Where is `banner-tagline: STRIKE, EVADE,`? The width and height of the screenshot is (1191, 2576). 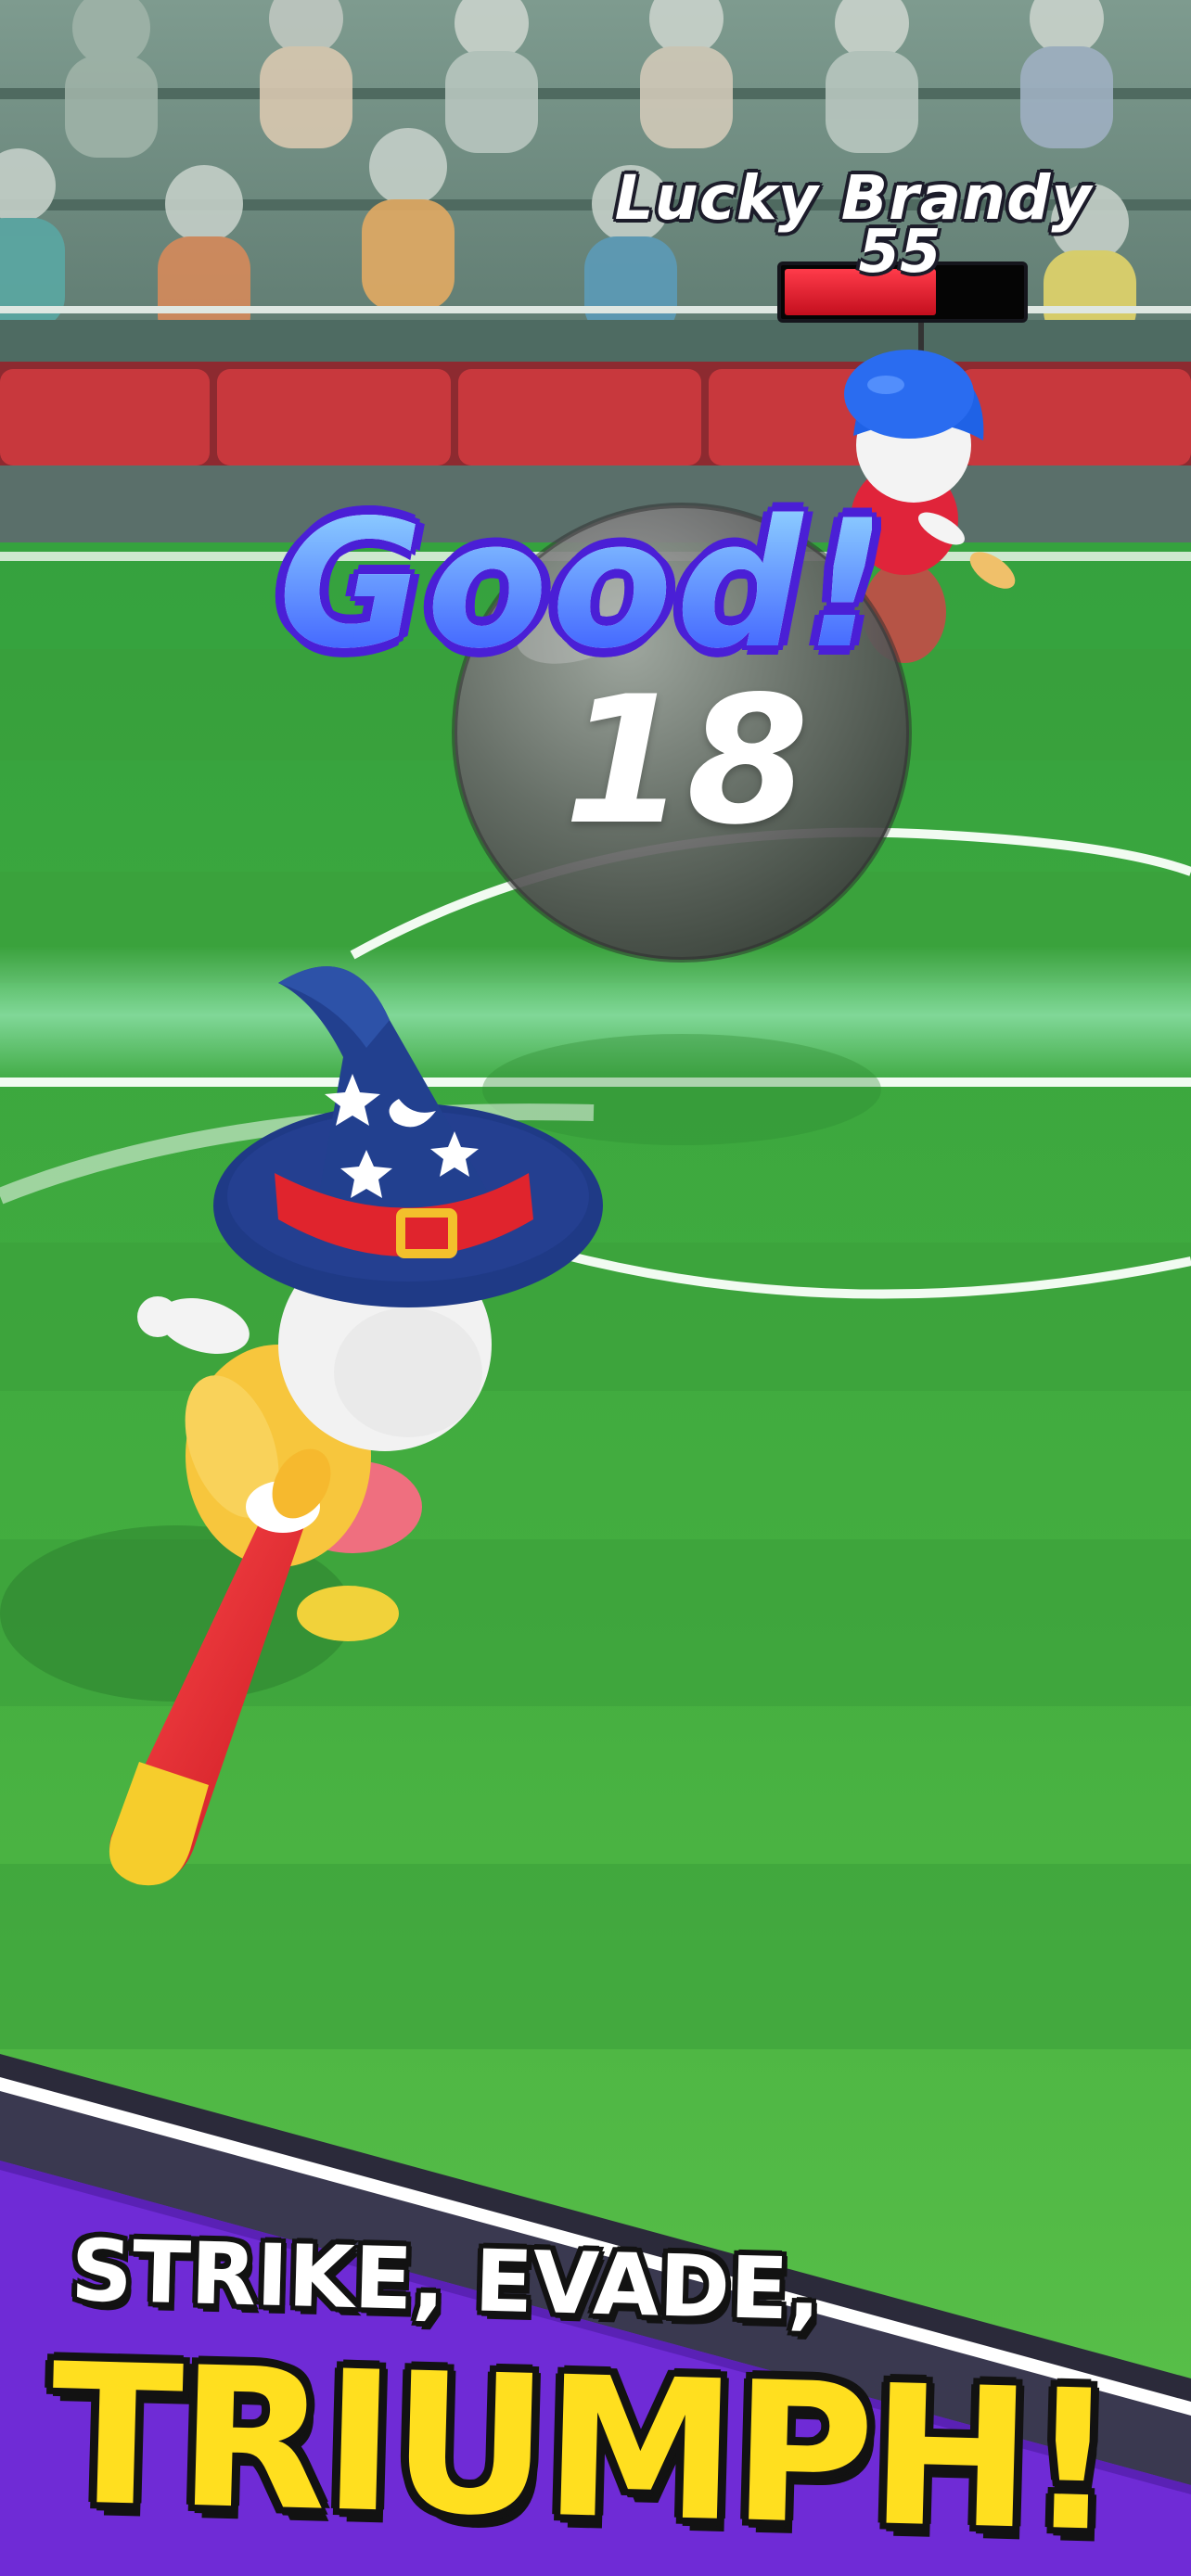 banner-tagline: STRIKE, EVADE, is located at coordinates (446, 2280).